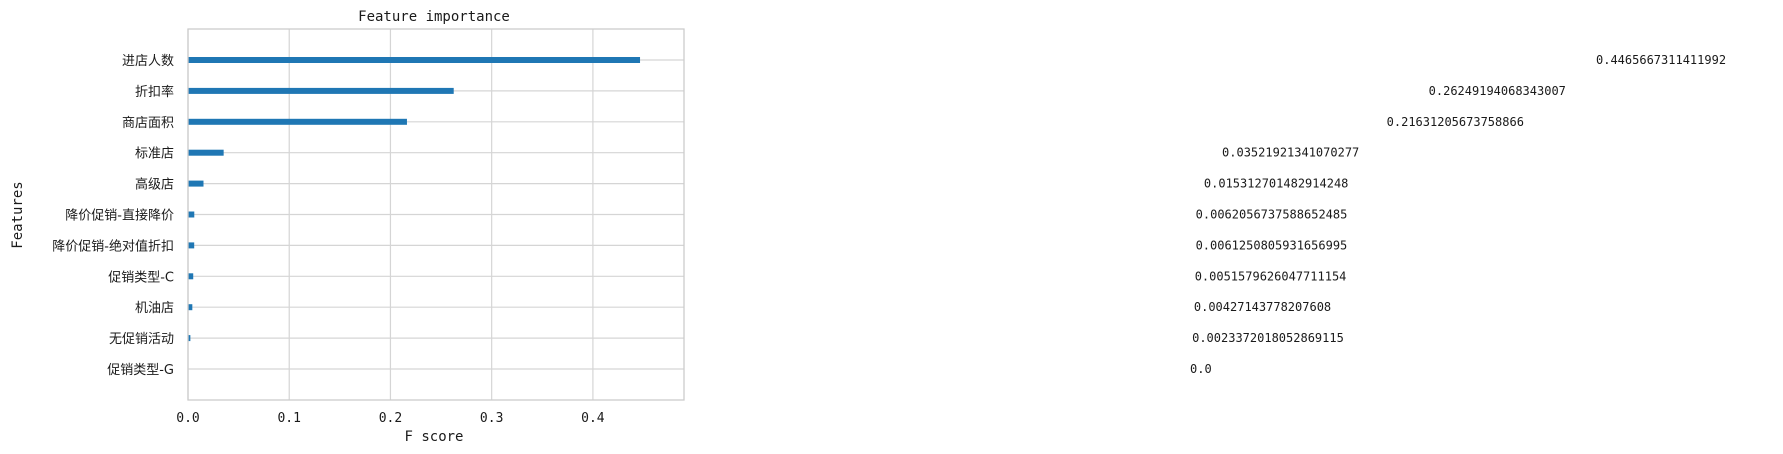  What do you see at coordinates (1661, 60) in the screenshot?
I see `value-label: 0.4465667311411992` at bounding box center [1661, 60].